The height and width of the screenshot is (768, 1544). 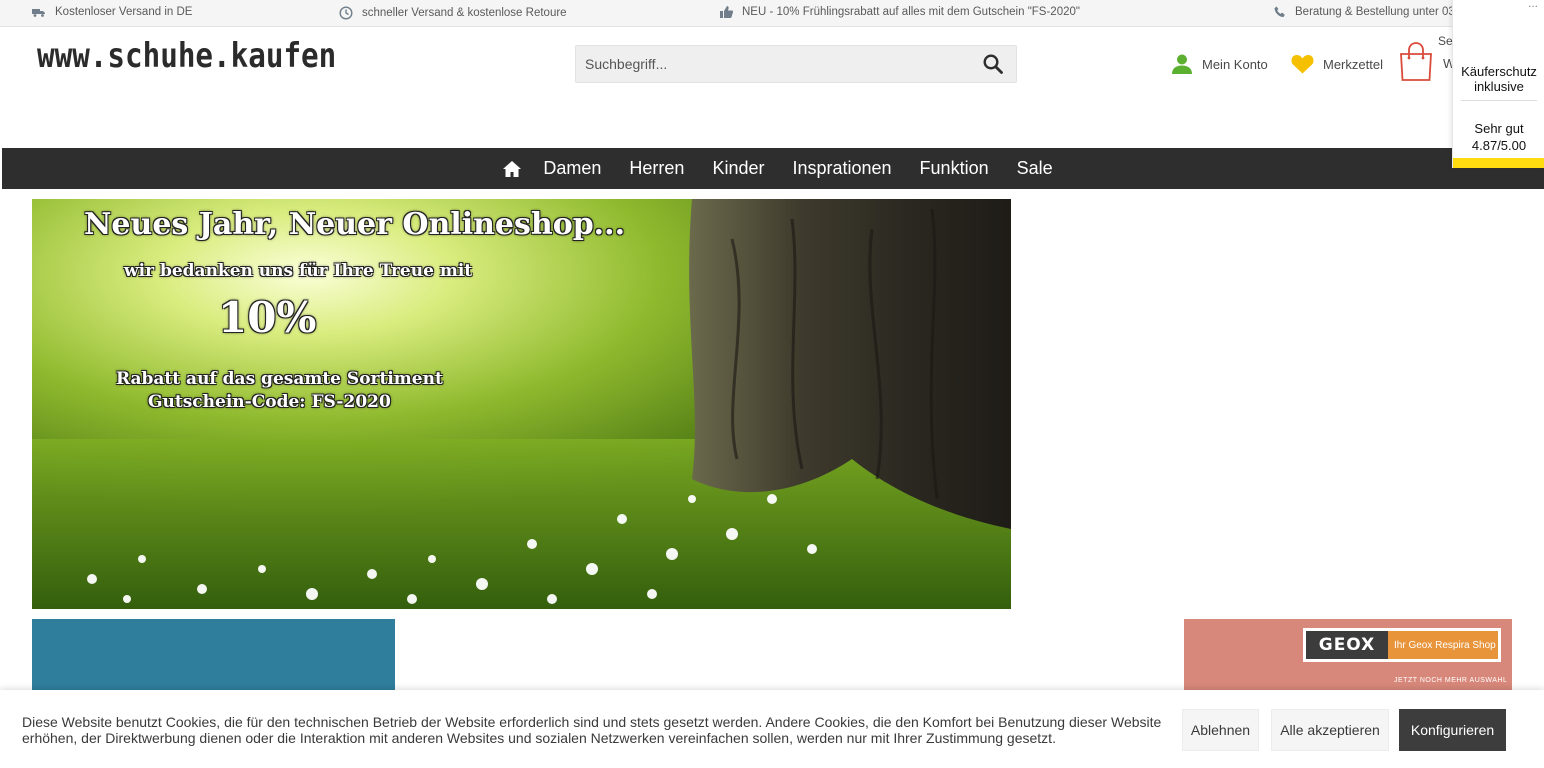 I want to click on geox-shop-label: Ihr Geox Respira Shop, so click(x=1443, y=645).